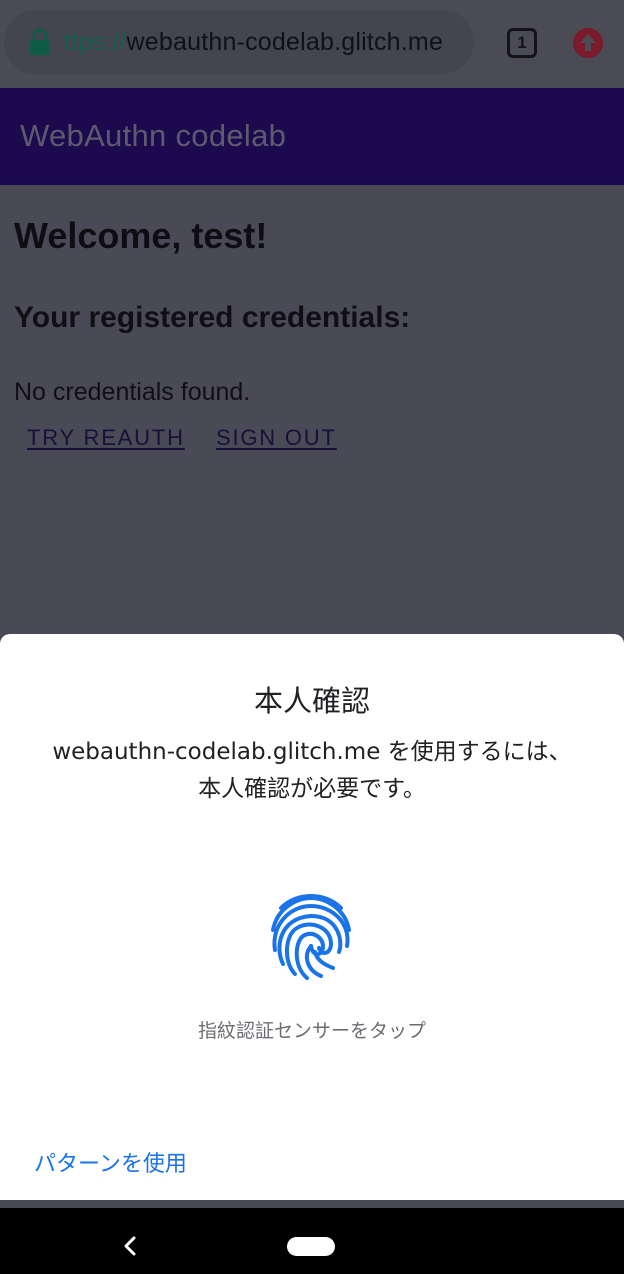 This screenshot has width=624, height=1274. Describe the element at coordinates (311, 1031) in the screenshot. I see `fingerprint-sensor-hint: 指紋認証センサーをタップ` at that location.